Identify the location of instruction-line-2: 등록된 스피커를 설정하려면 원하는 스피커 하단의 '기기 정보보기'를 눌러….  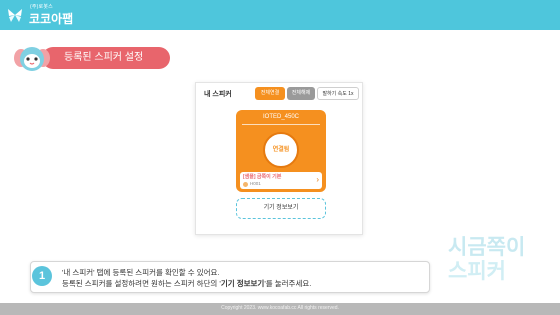
(186, 283).